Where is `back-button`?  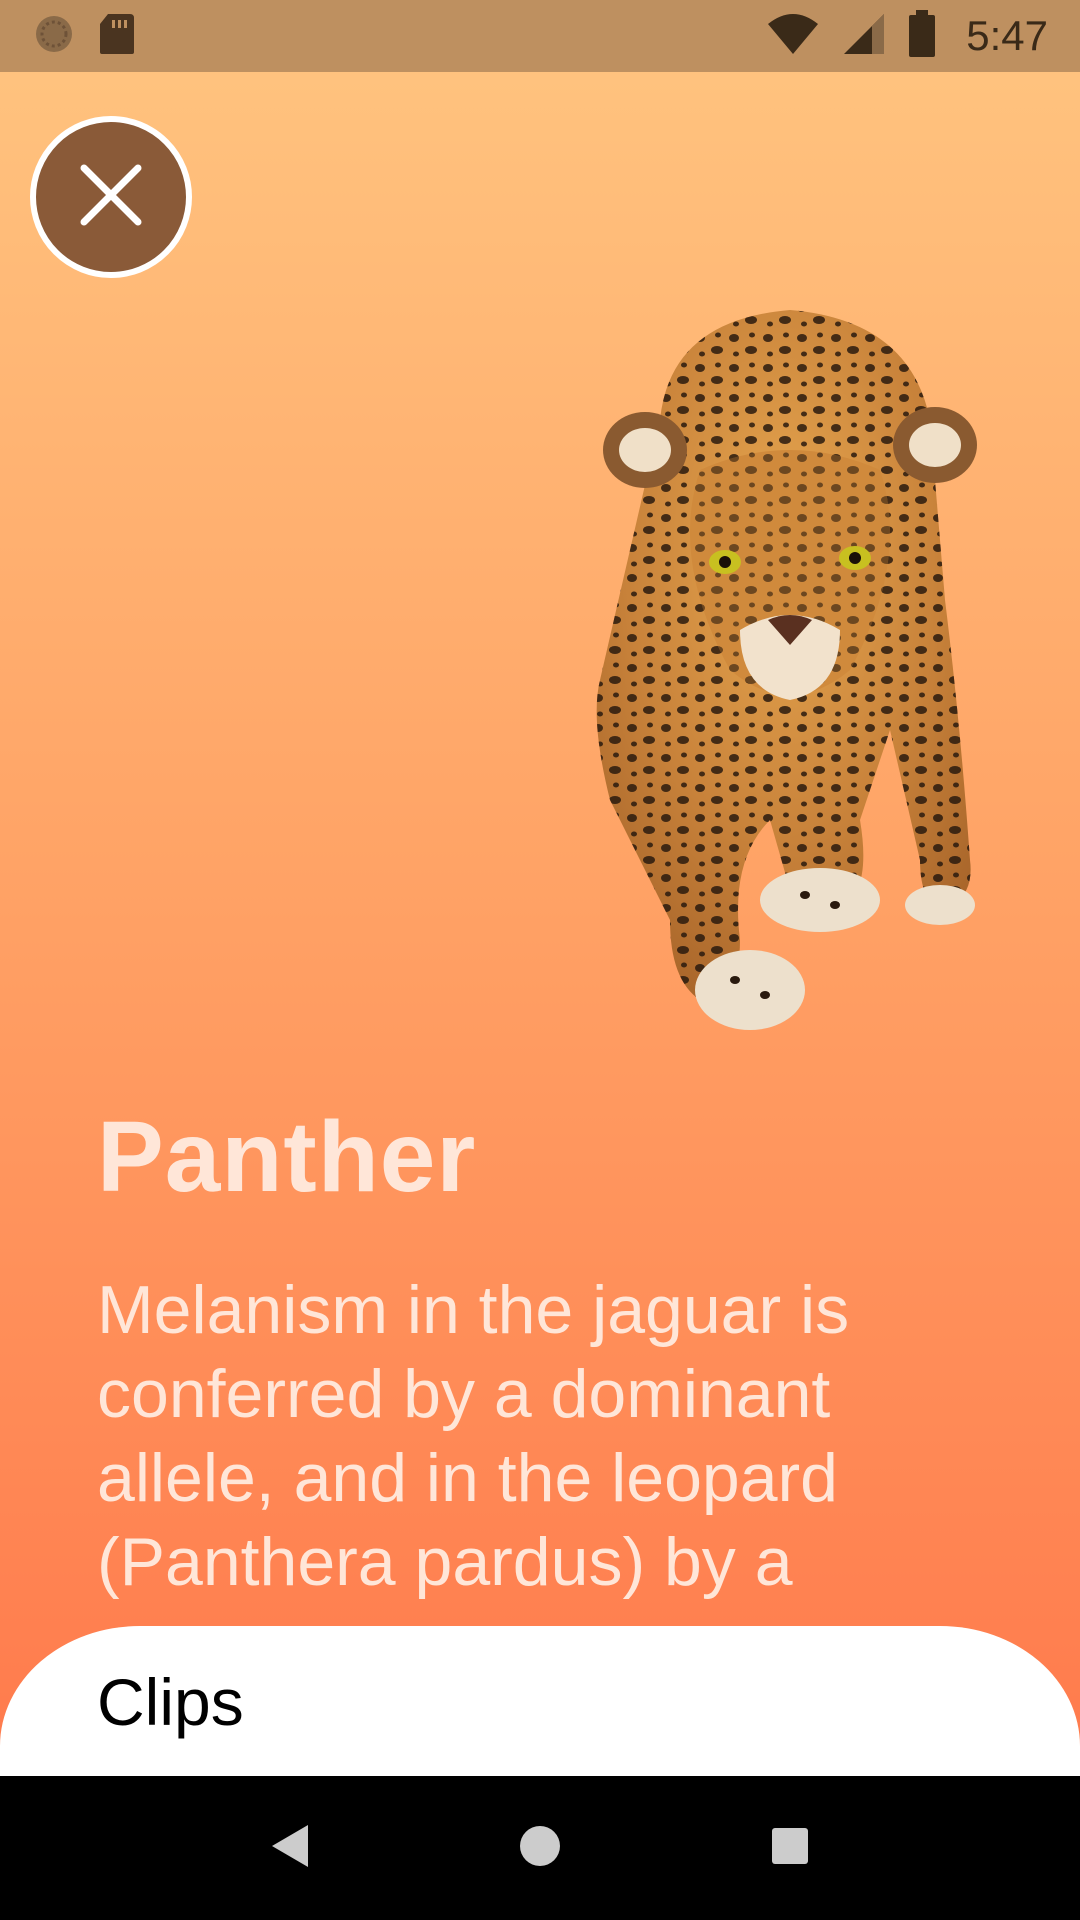
back-button is located at coordinates (290, 1848).